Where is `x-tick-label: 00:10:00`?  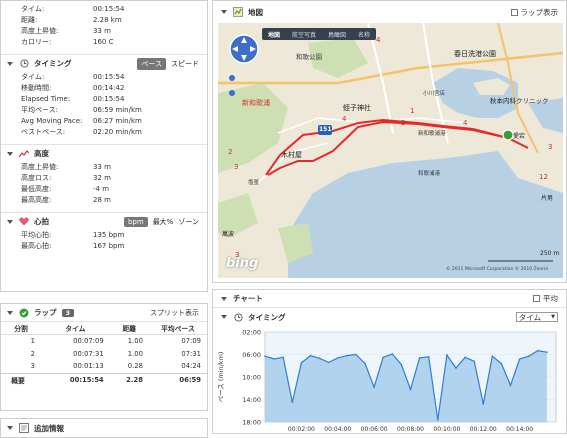 x-tick-label: 00:10:00 is located at coordinates (446, 429).